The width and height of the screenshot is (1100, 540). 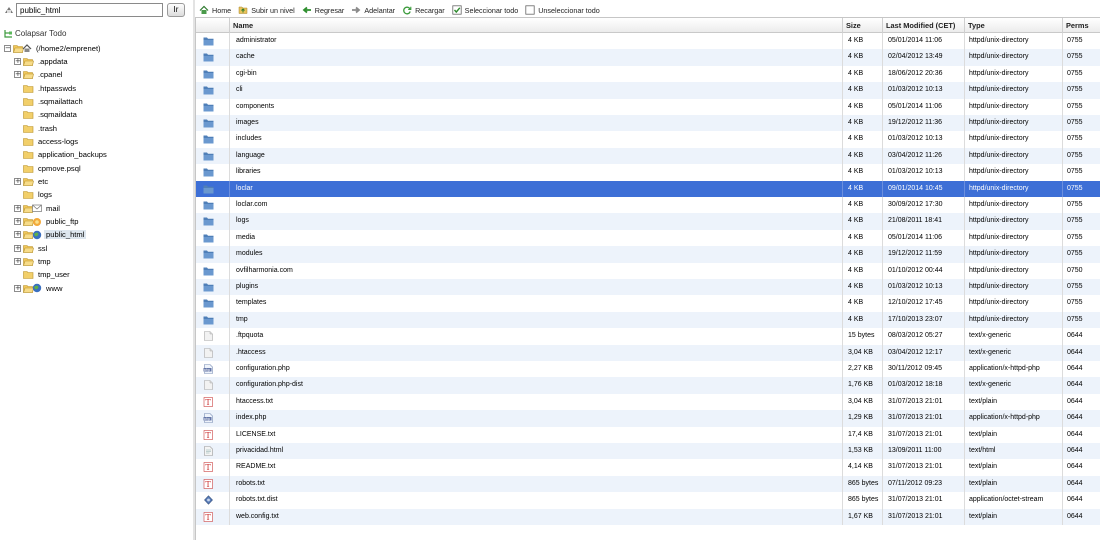 What do you see at coordinates (49, 101) in the screenshot?
I see `tree-item: .sqmailattach` at bounding box center [49, 101].